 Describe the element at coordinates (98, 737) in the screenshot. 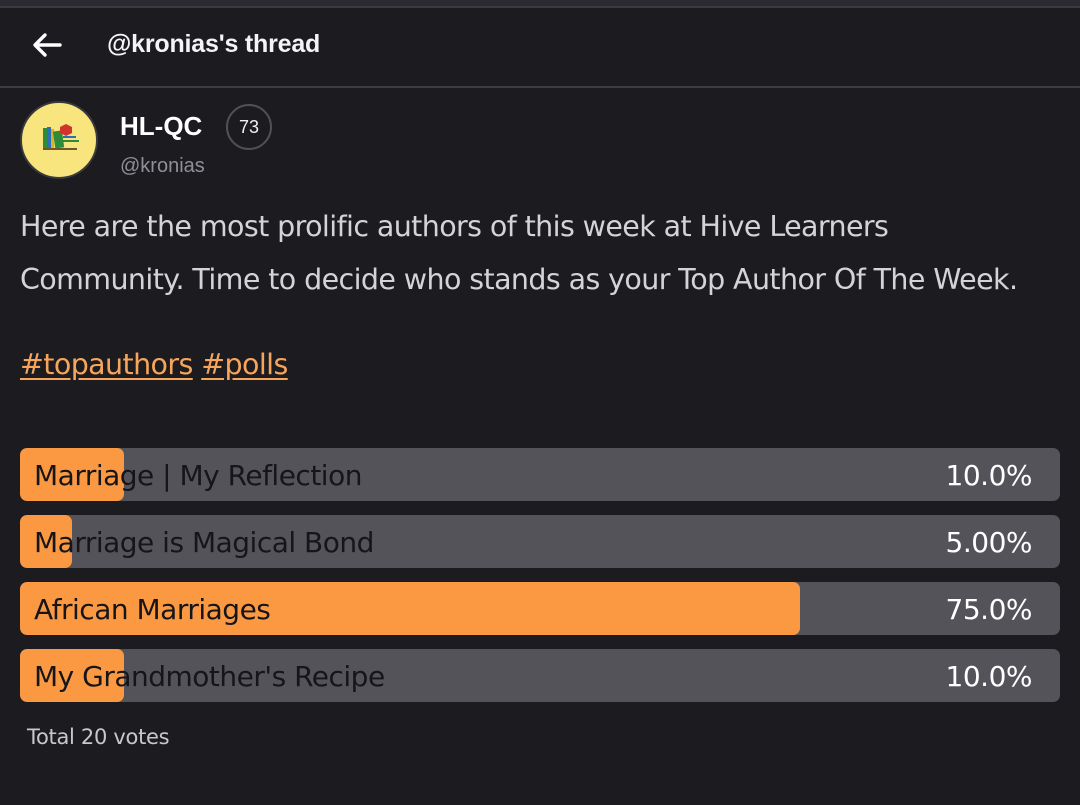

I see `poll-total-votes: Total 20 votes` at that location.